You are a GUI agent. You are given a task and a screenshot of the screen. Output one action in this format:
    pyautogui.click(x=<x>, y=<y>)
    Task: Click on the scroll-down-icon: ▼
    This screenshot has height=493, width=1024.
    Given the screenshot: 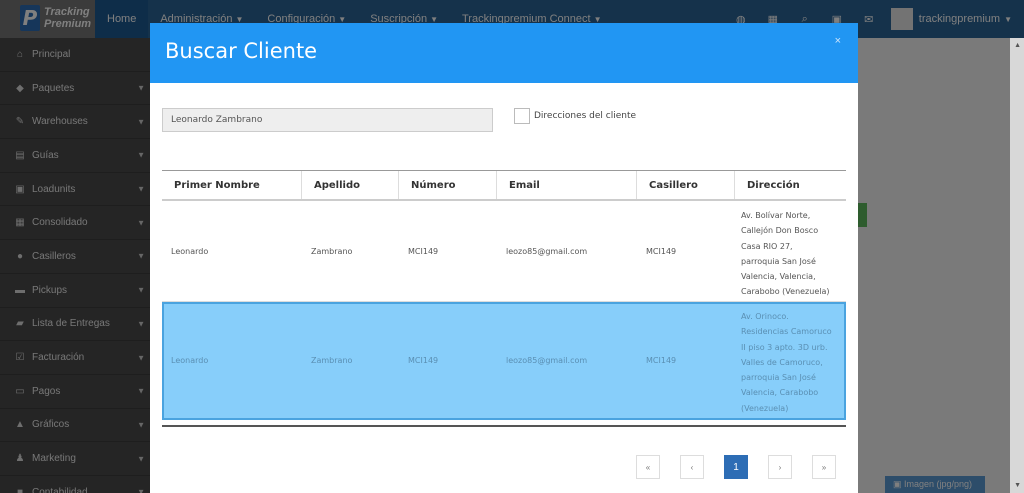 What is the action you would take?
    pyautogui.click(x=1017, y=485)
    